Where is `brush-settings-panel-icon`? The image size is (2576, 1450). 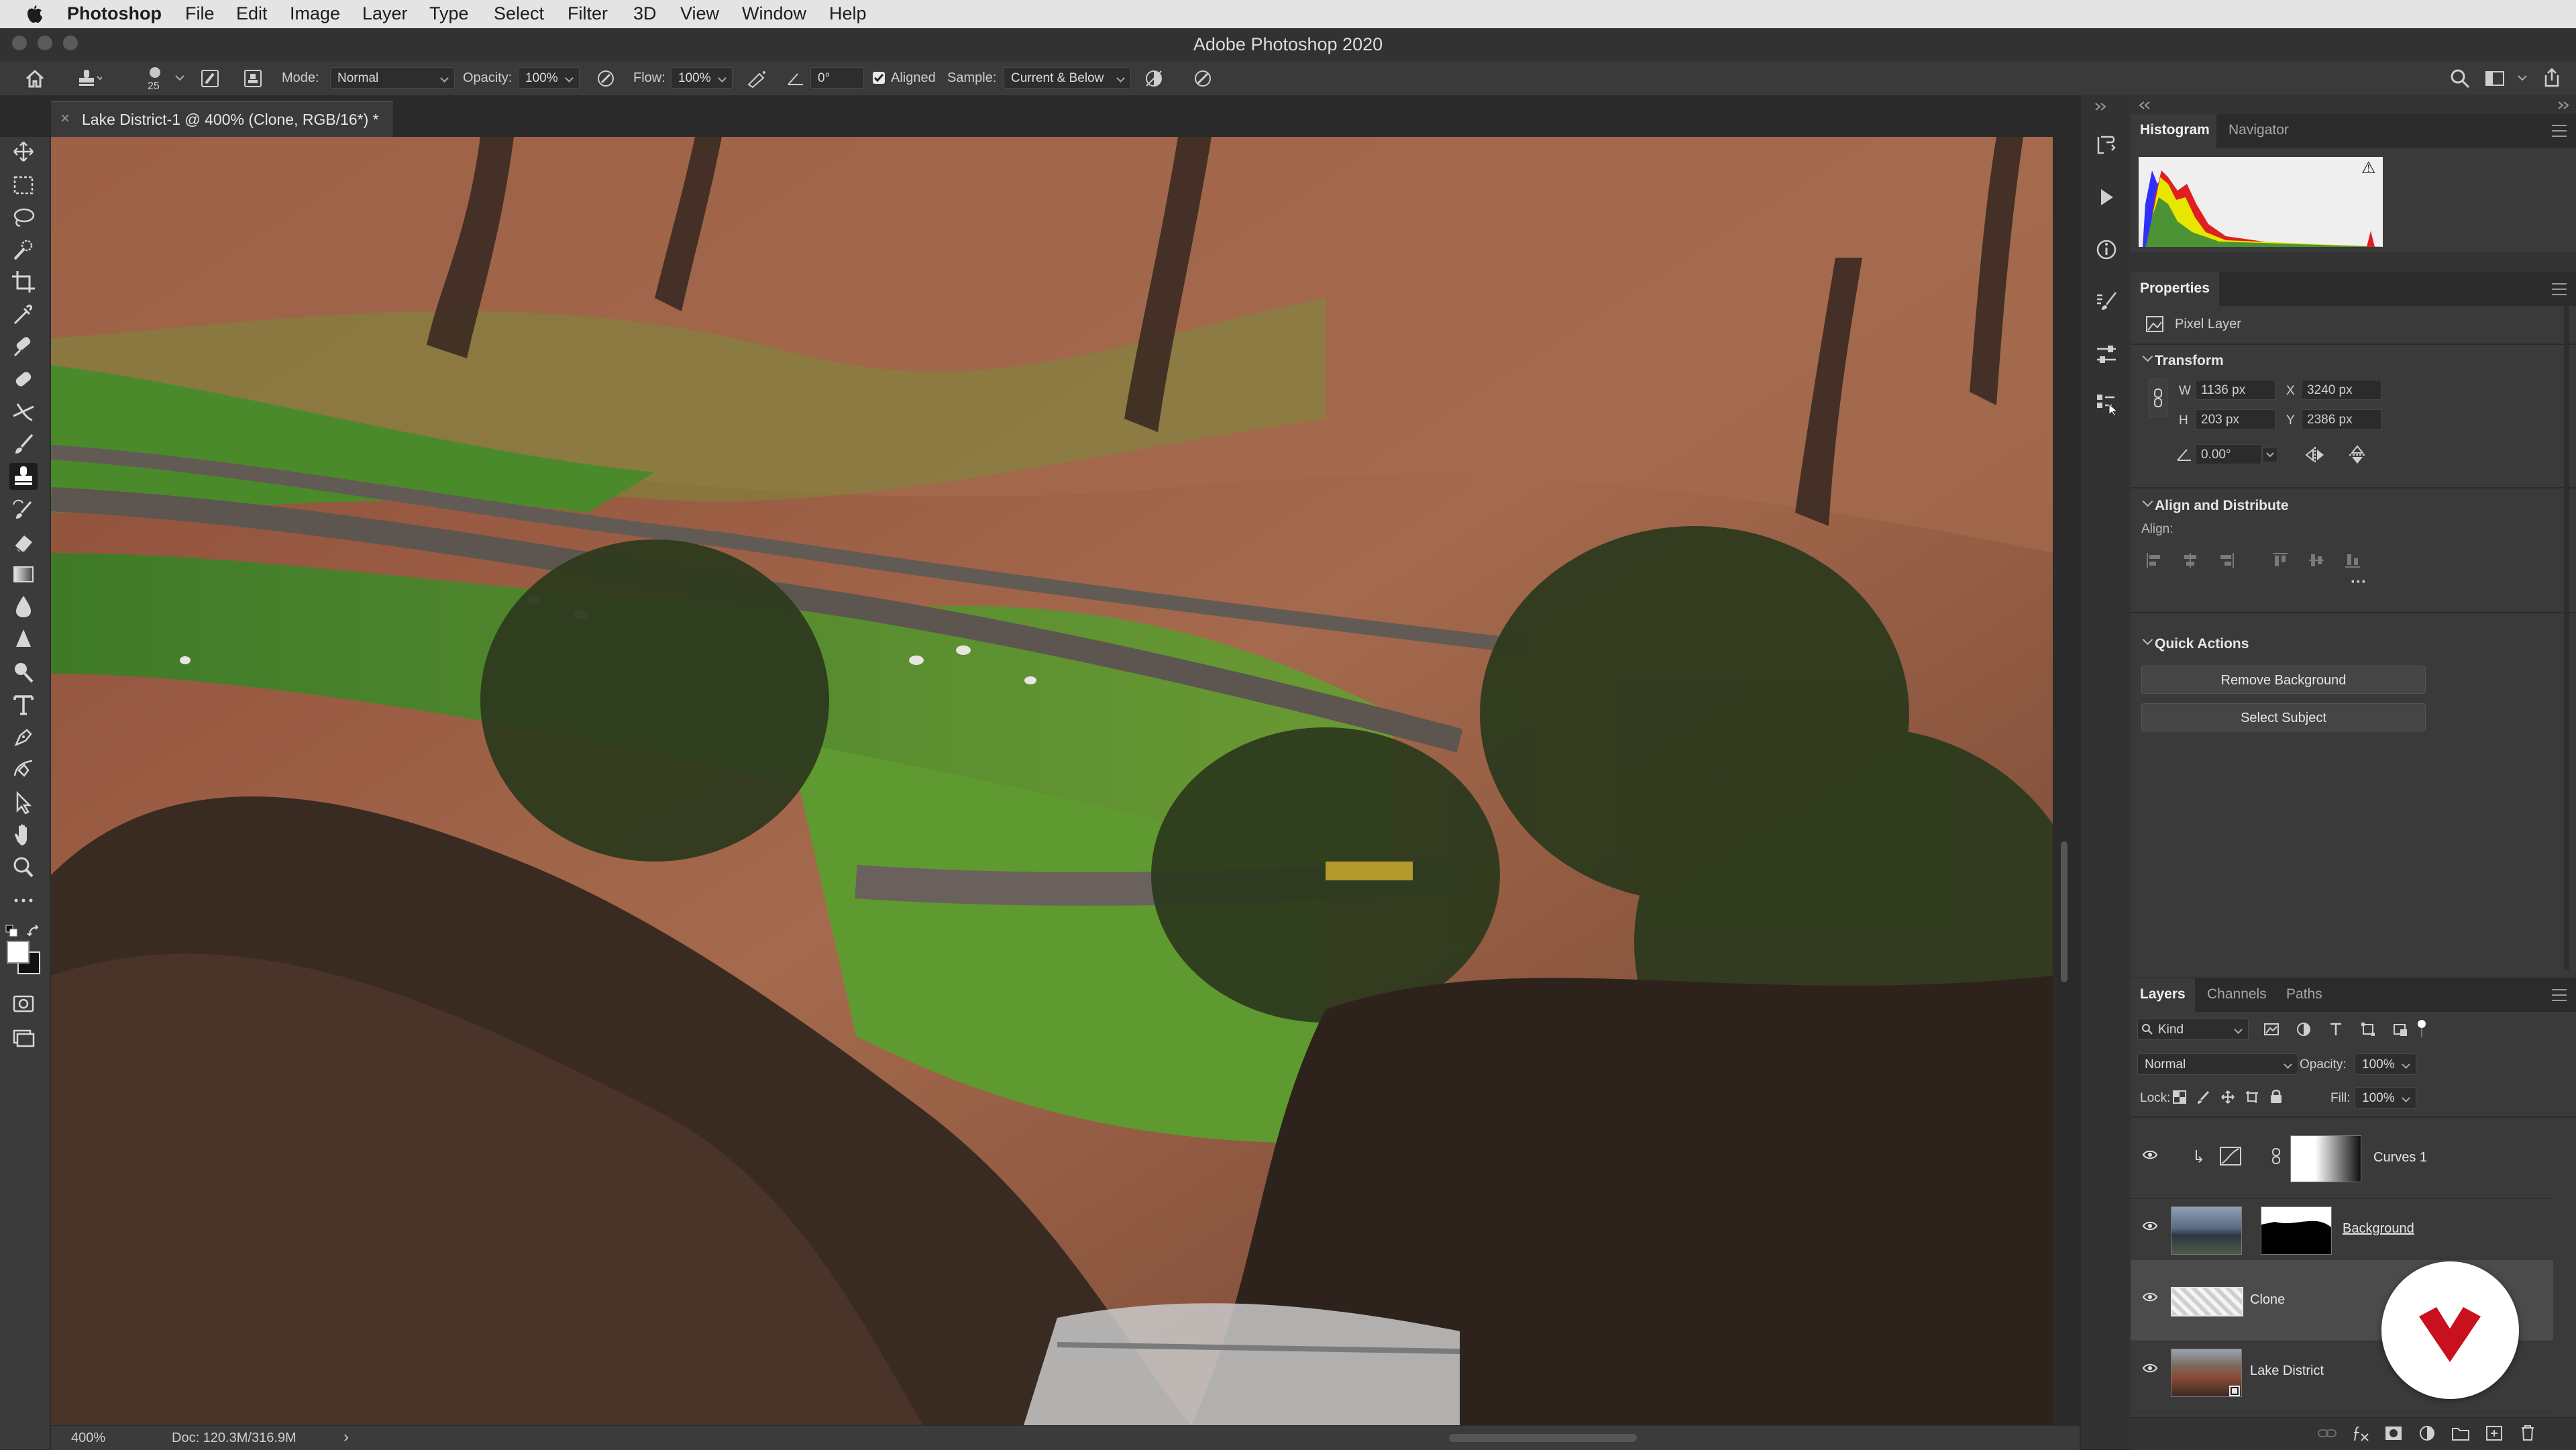 brush-settings-panel-icon is located at coordinates (210, 78).